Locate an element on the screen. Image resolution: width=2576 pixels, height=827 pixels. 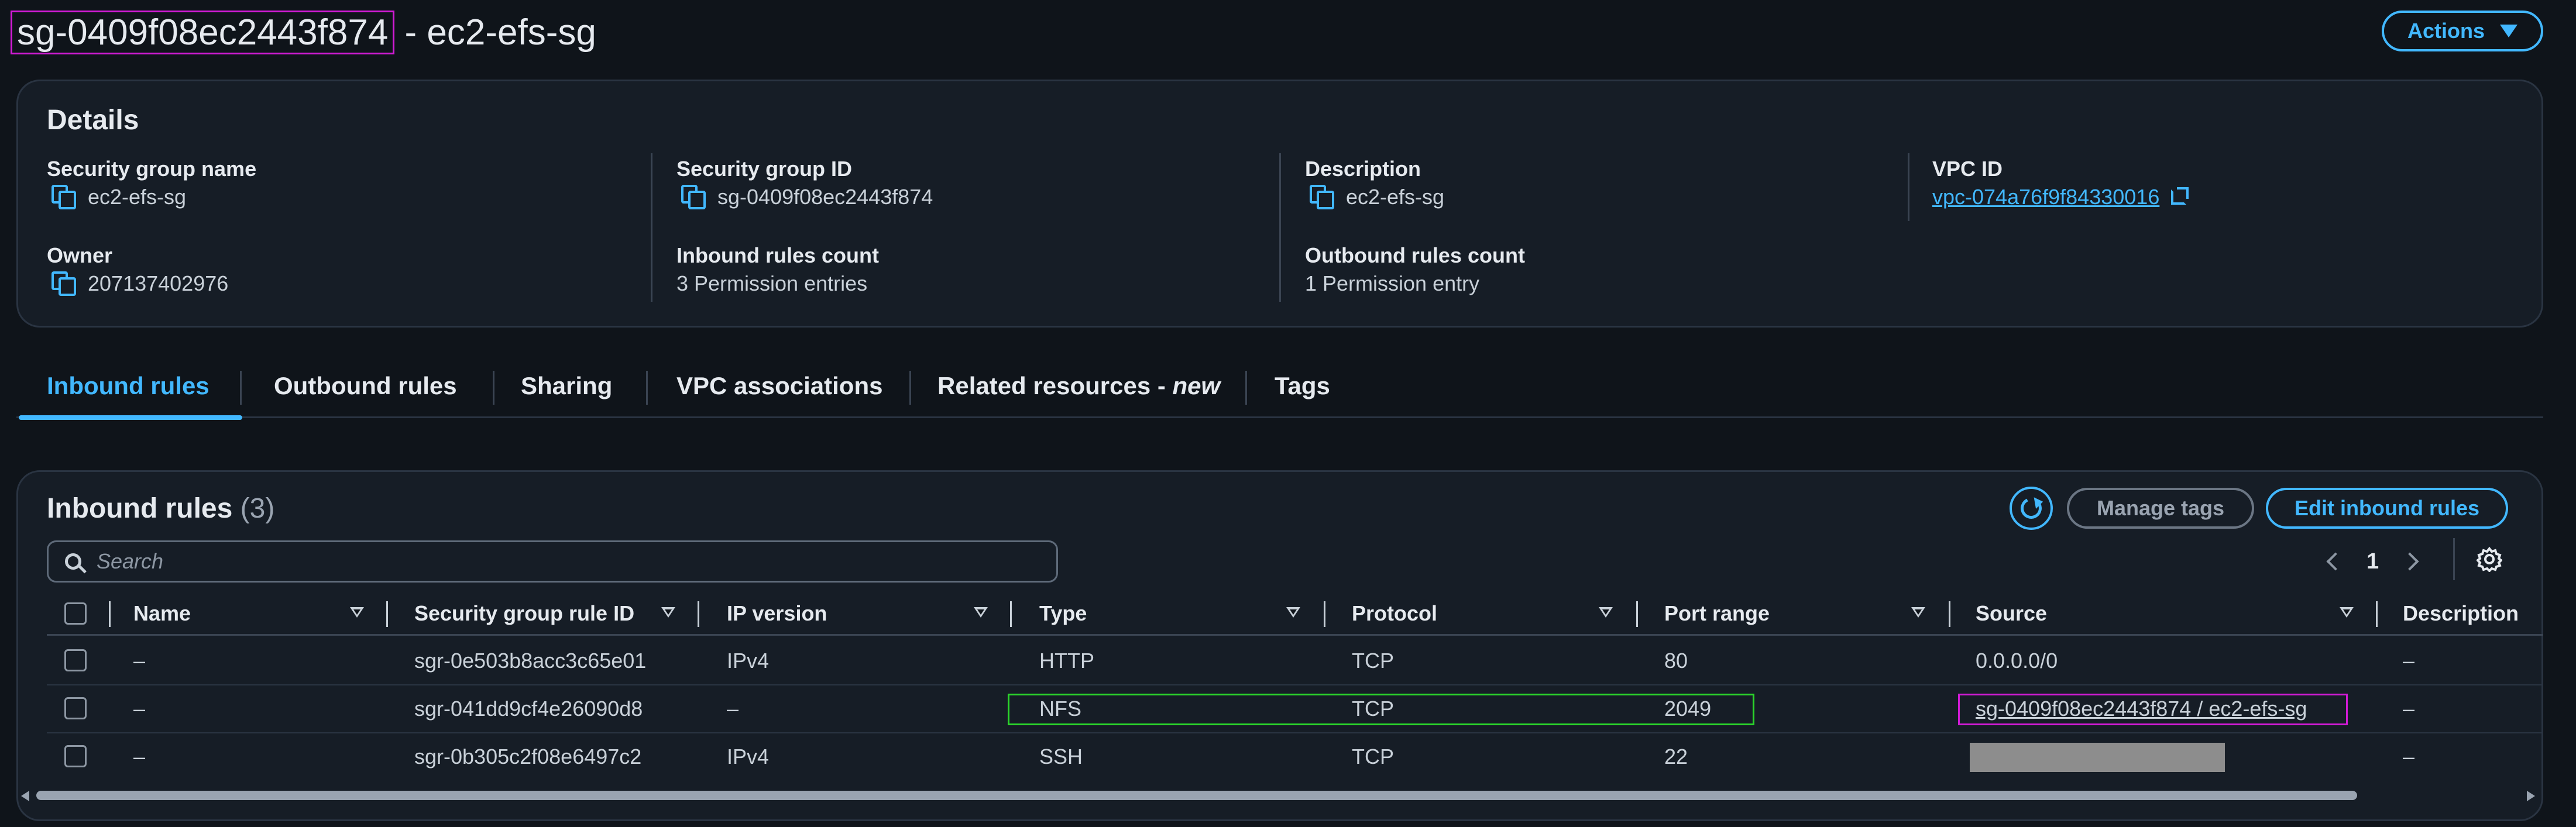
vpc-id-value: vpc-074a76f9f84330016 is located at coordinates (2060, 197).